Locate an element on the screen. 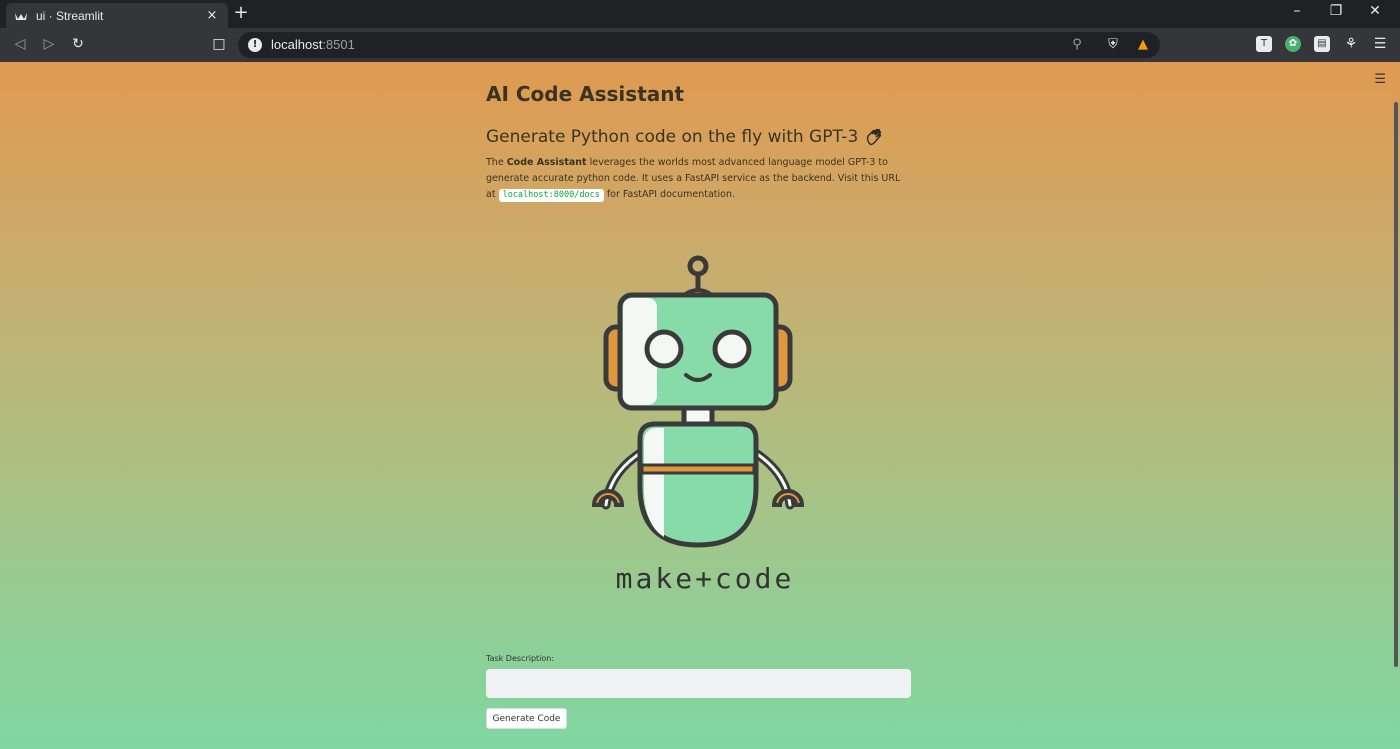  forward-icon: ▷ is located at coordinates (49, 44).